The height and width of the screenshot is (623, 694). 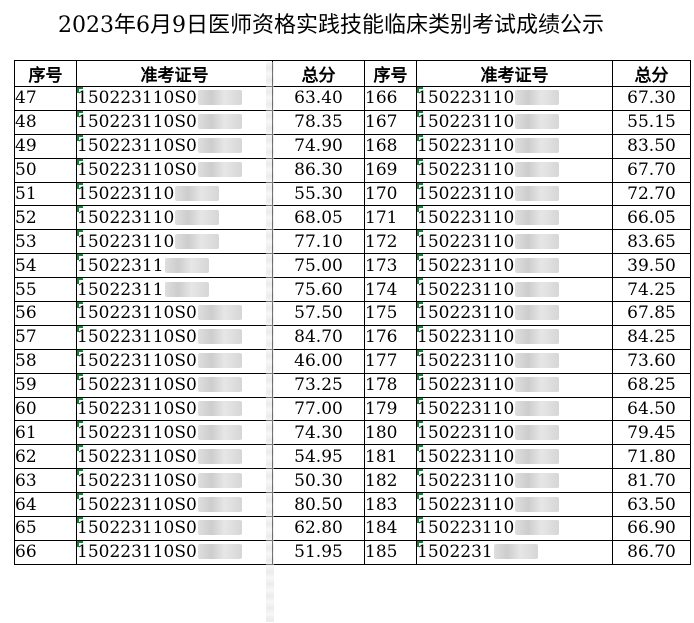 I want to click on seq-cell-text: 64, so click(x=26, y=504).